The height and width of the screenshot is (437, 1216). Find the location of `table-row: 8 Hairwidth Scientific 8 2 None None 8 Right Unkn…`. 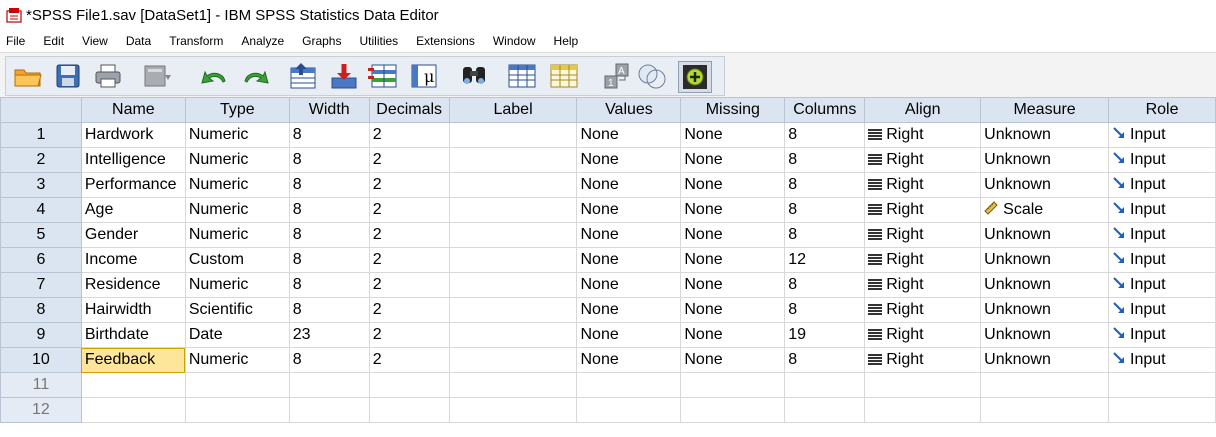

table-row: 8 Hairwidth Scientific 8 2 None None 8 Right Unkn… is located at coordinates (608, 310).